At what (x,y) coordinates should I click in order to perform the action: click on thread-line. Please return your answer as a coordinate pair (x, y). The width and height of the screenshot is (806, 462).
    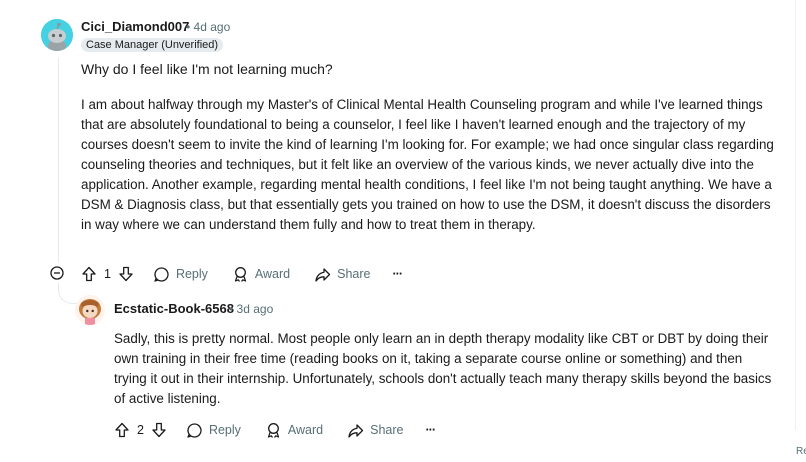
    Looking at the image, I should click on (58, 160).